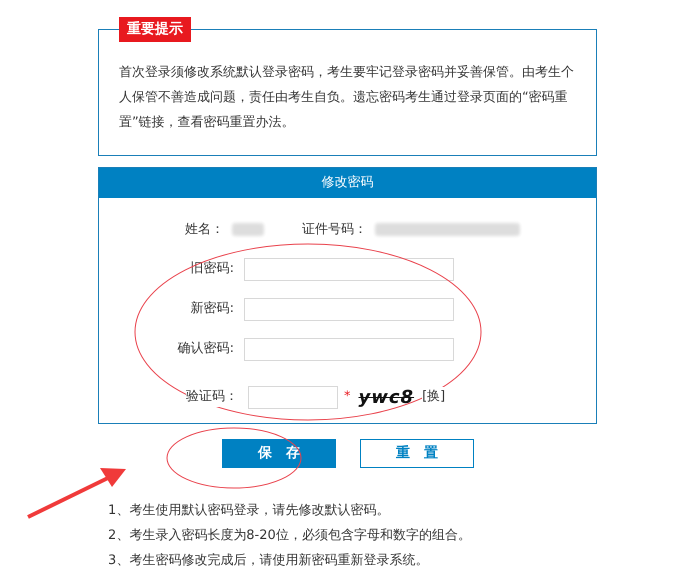 The image size is (679, 583). Describe the element at coordinates (212, 269) in the screenshot. I see `field-label: 旧密码:` at that location.